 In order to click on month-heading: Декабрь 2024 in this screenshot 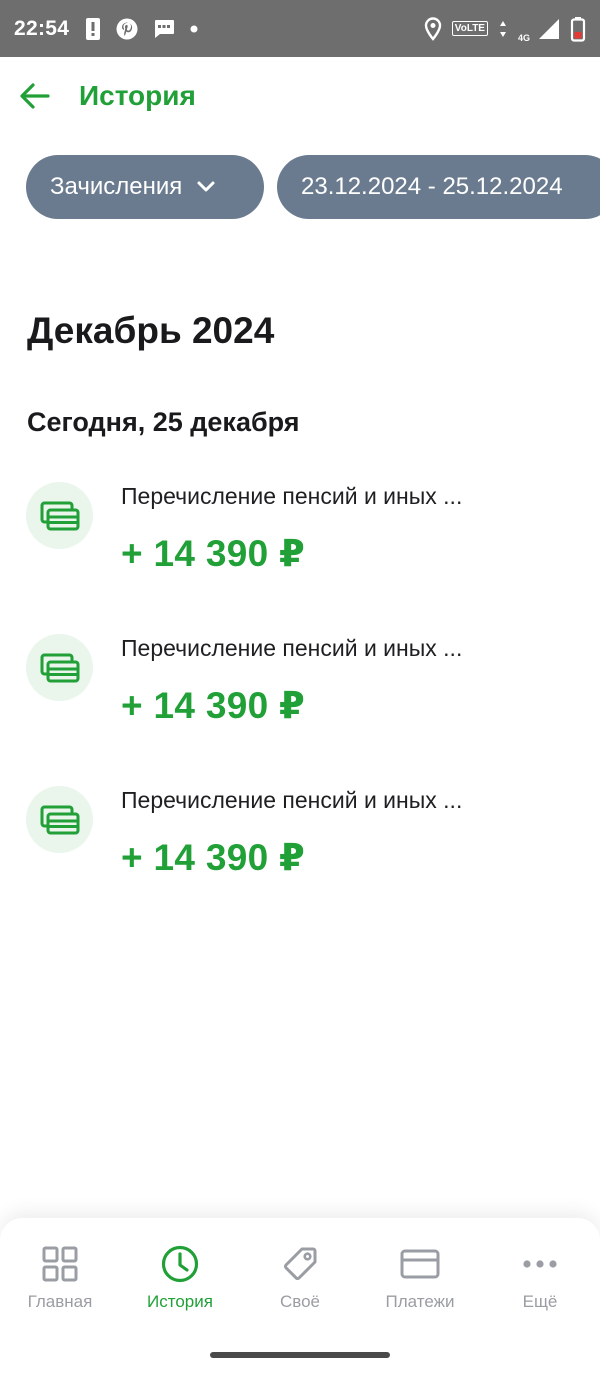, I will do `click(151, 330)`.